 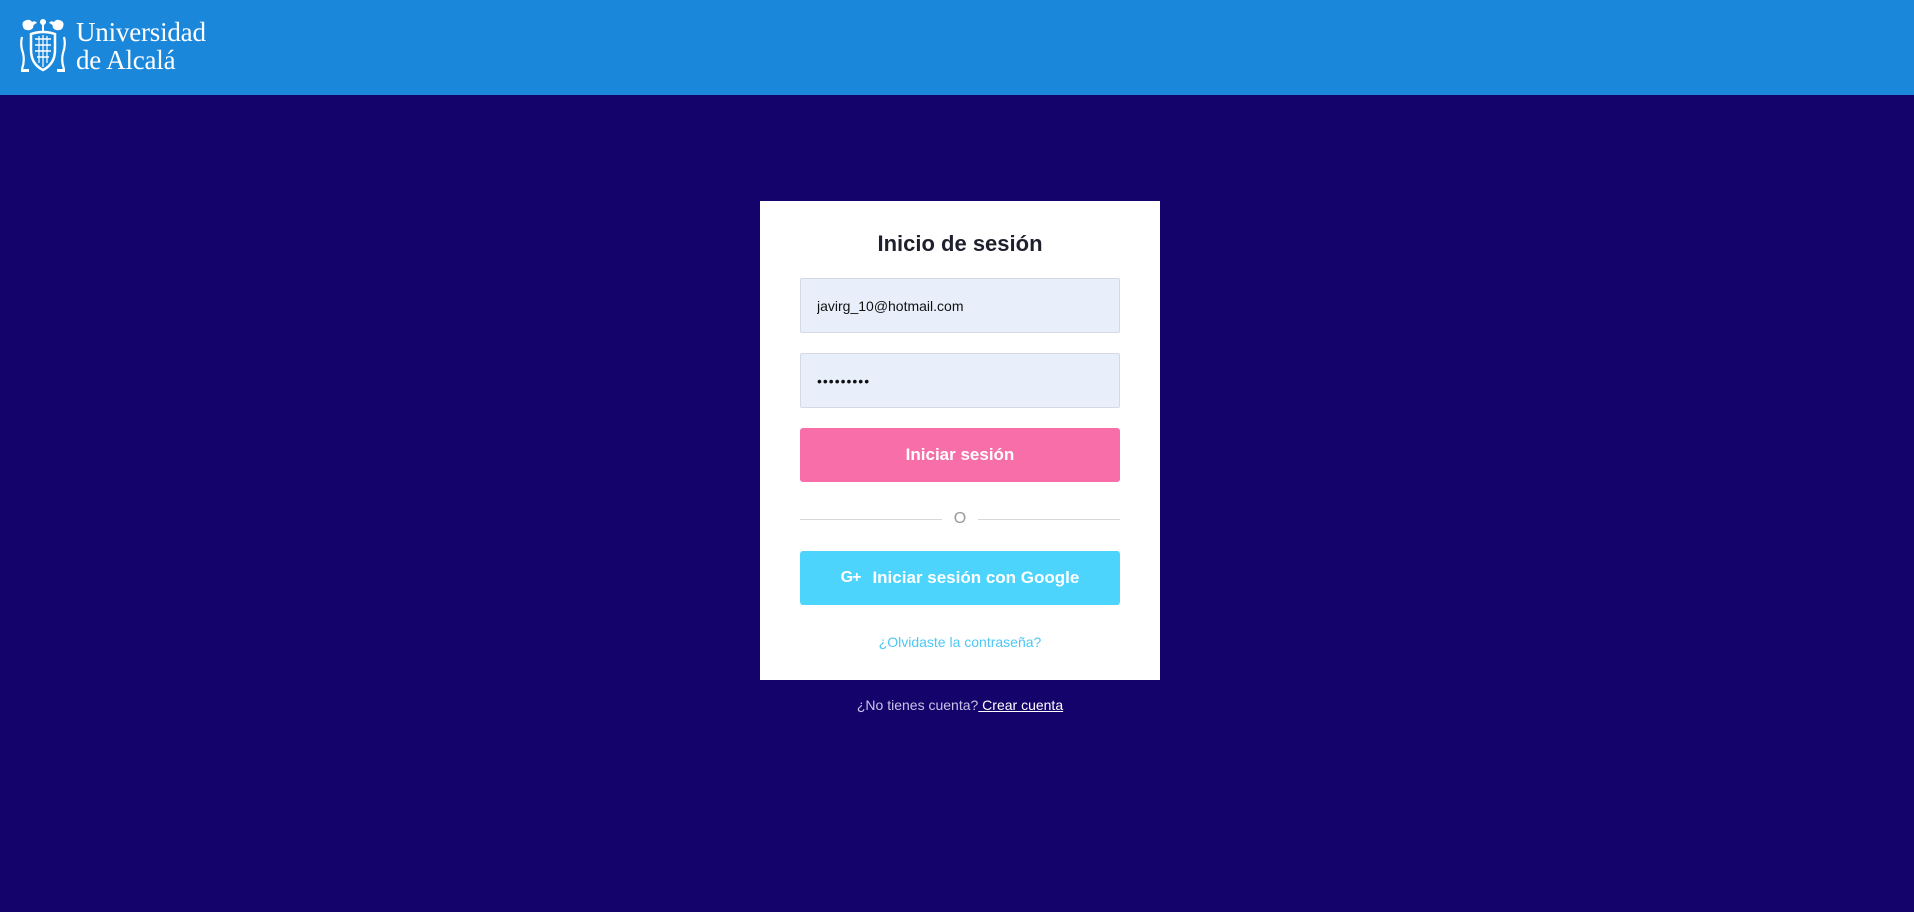 I want to click on login-title: Inicio de sesión, so click(x=960, y=243).